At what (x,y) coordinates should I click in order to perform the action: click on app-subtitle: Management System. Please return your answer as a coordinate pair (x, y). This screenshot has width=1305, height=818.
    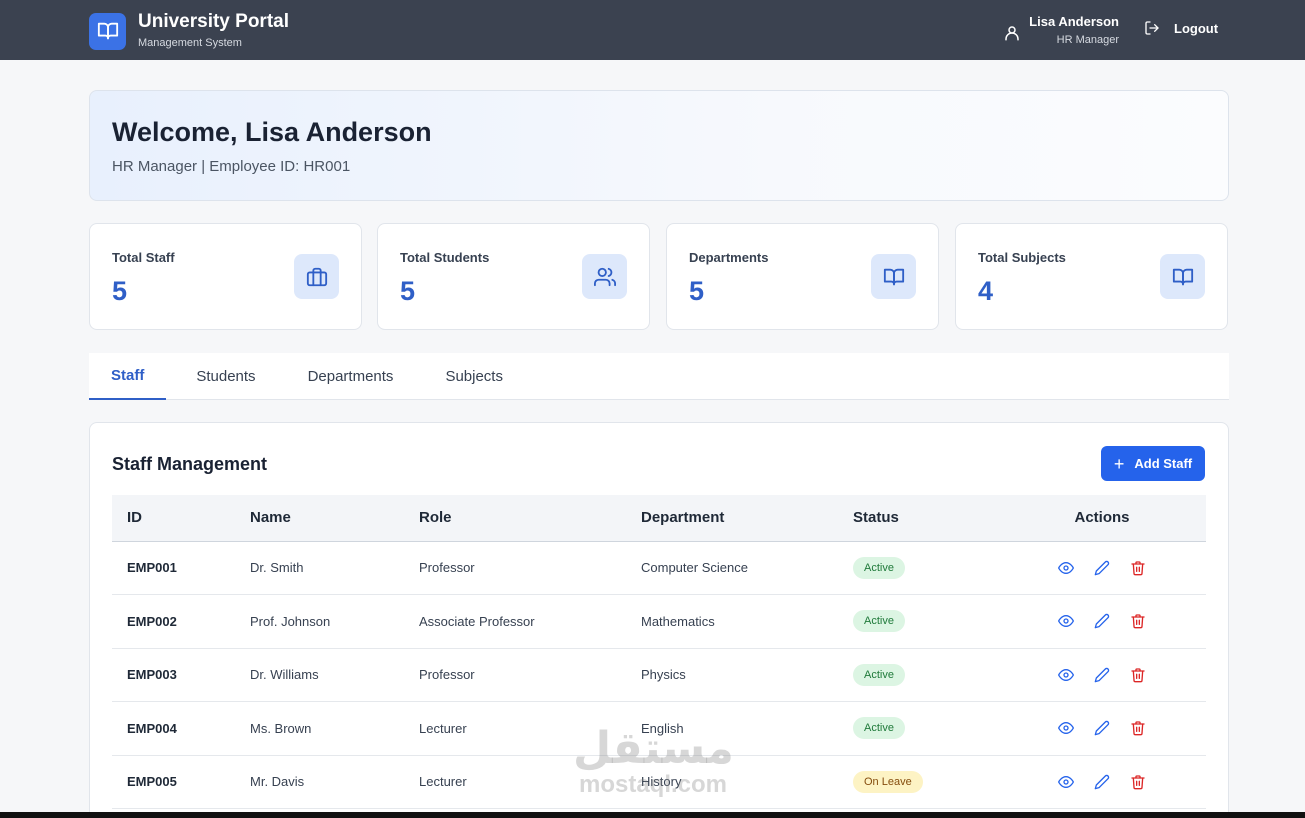
    Looking at the image, I should click on (190, 43).